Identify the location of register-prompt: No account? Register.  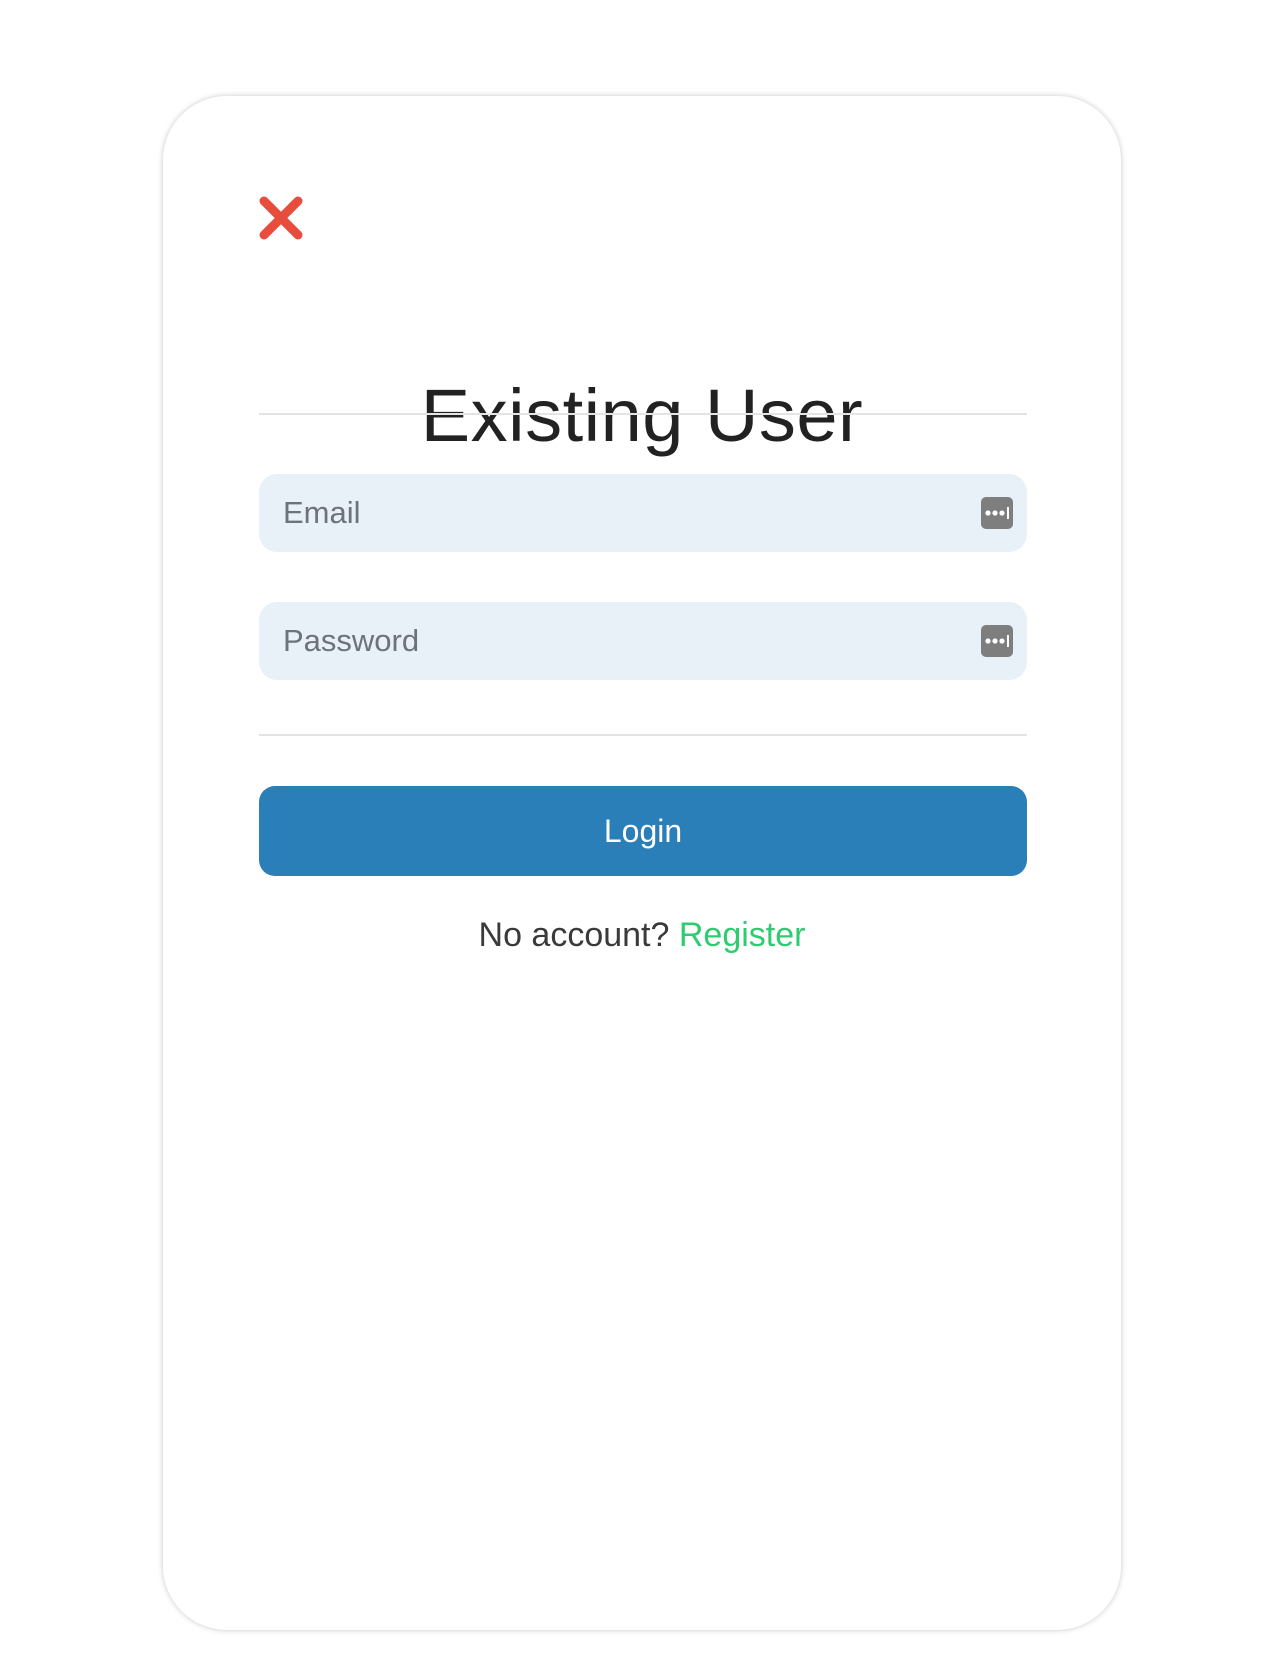
(642, 935).